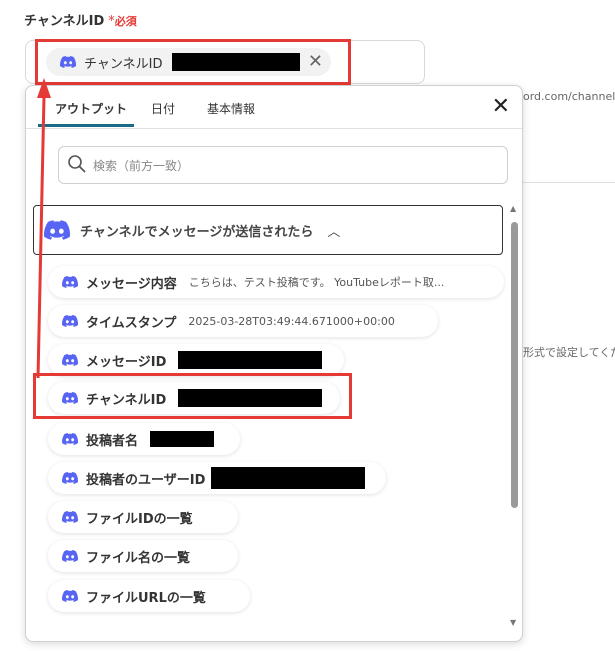  Describe the element at coordinates (131, 284) in the screenshot. I see `item-label: メッセージ内容` at that location.